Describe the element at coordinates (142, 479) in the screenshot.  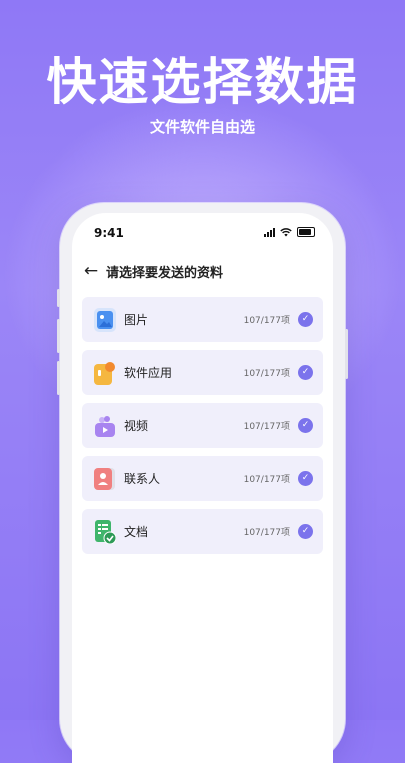
I see `item-label: 联系人` at that location.